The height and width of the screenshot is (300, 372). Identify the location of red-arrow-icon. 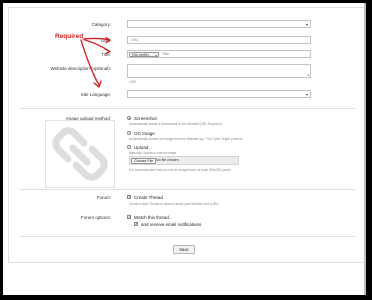
(95, 62).